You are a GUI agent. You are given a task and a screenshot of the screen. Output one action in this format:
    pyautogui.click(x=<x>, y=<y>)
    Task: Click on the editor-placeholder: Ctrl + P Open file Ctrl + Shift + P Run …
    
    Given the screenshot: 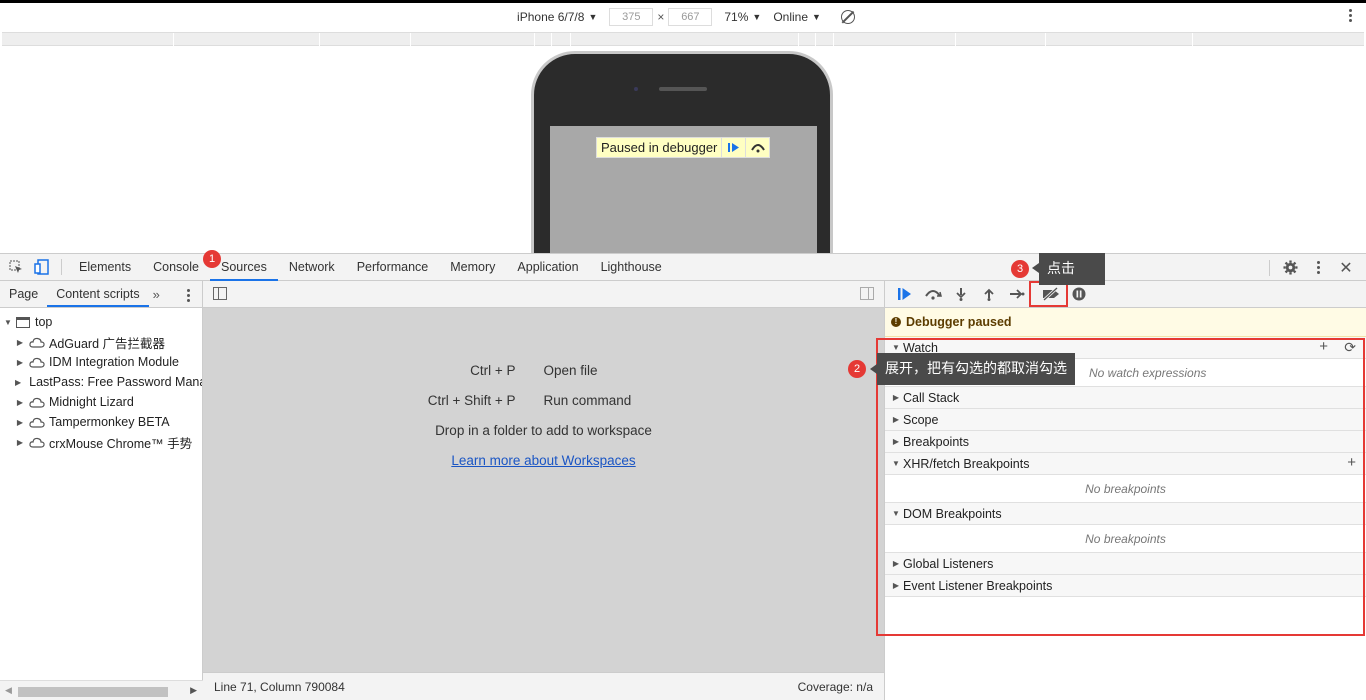 What is the action you would take?
    pyautogui.click(x=543, y=416)
    